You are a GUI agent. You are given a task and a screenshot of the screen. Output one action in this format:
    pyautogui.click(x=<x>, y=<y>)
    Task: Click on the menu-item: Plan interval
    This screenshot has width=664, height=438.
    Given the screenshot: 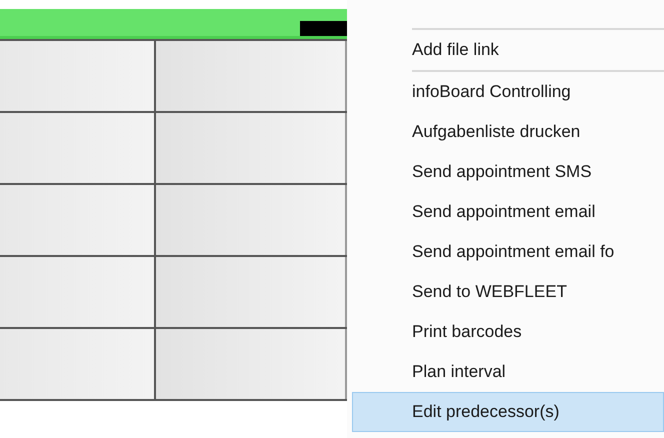 What is the action you would take?
    pyautogui.click(x=508, y=372)
    